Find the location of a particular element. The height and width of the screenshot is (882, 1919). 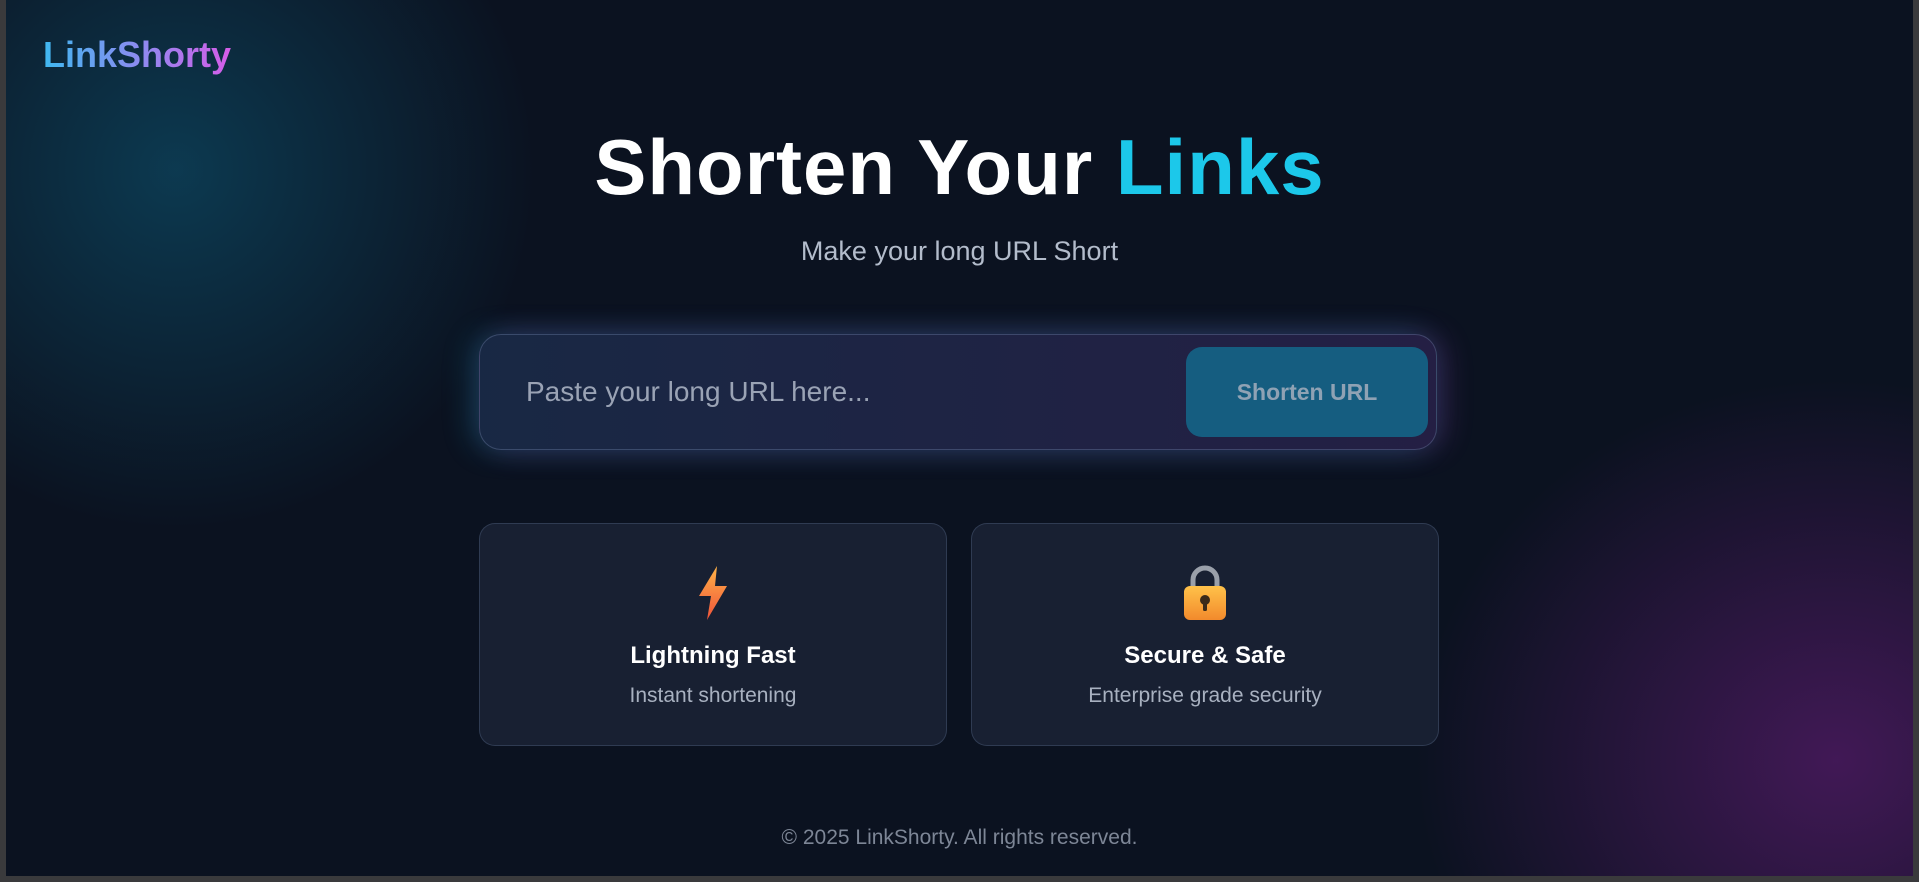

feature-description: Instant shortening is located at coordinates (713, 695).